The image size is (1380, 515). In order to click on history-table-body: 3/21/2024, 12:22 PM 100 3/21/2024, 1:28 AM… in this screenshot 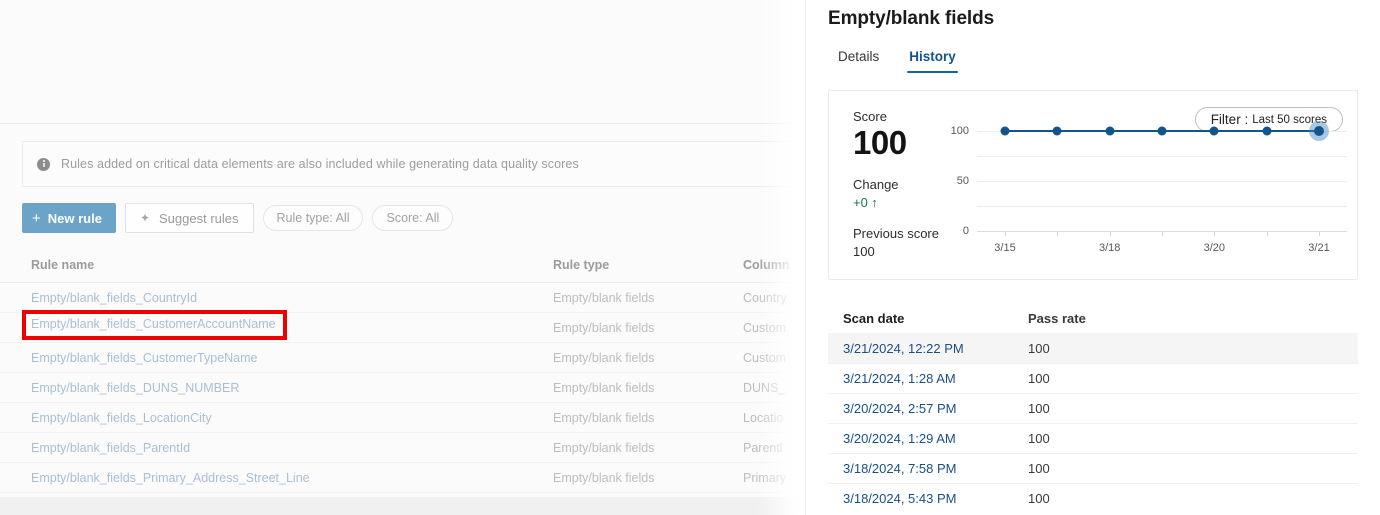, I will do `click(1093, 423)`.